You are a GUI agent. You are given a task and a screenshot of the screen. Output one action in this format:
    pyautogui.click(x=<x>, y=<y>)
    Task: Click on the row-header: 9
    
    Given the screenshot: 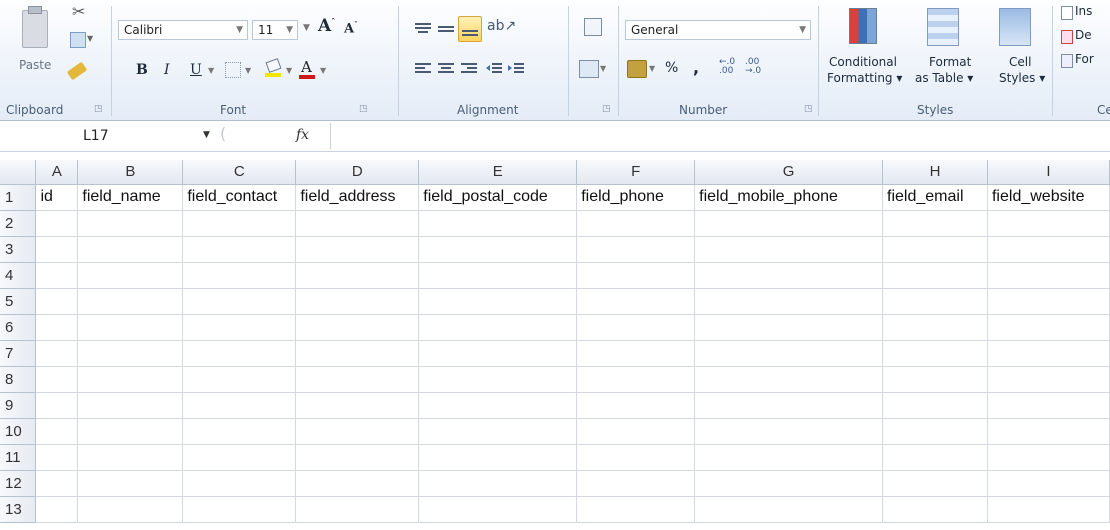 What is the action you would take?
    pyautogui.click(x=18, y=405)
    